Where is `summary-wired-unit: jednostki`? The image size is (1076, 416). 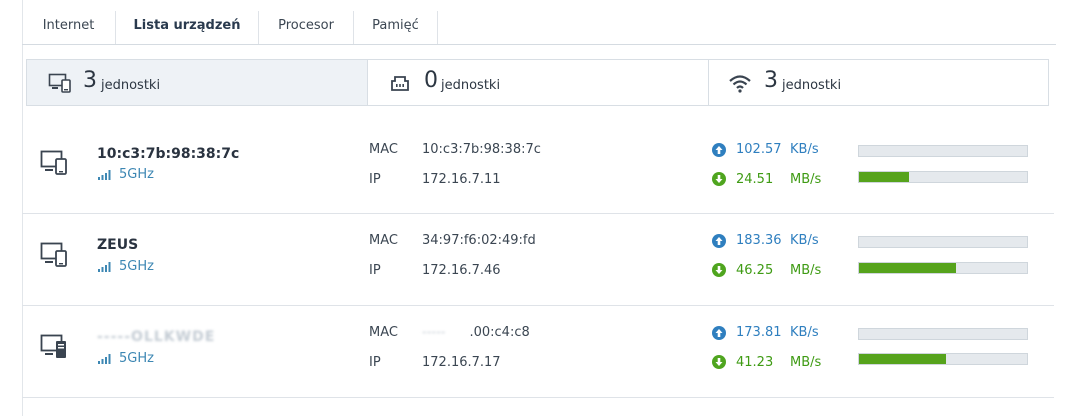 summary-wired-unit: jednostki is located at coordinates (471, 85).